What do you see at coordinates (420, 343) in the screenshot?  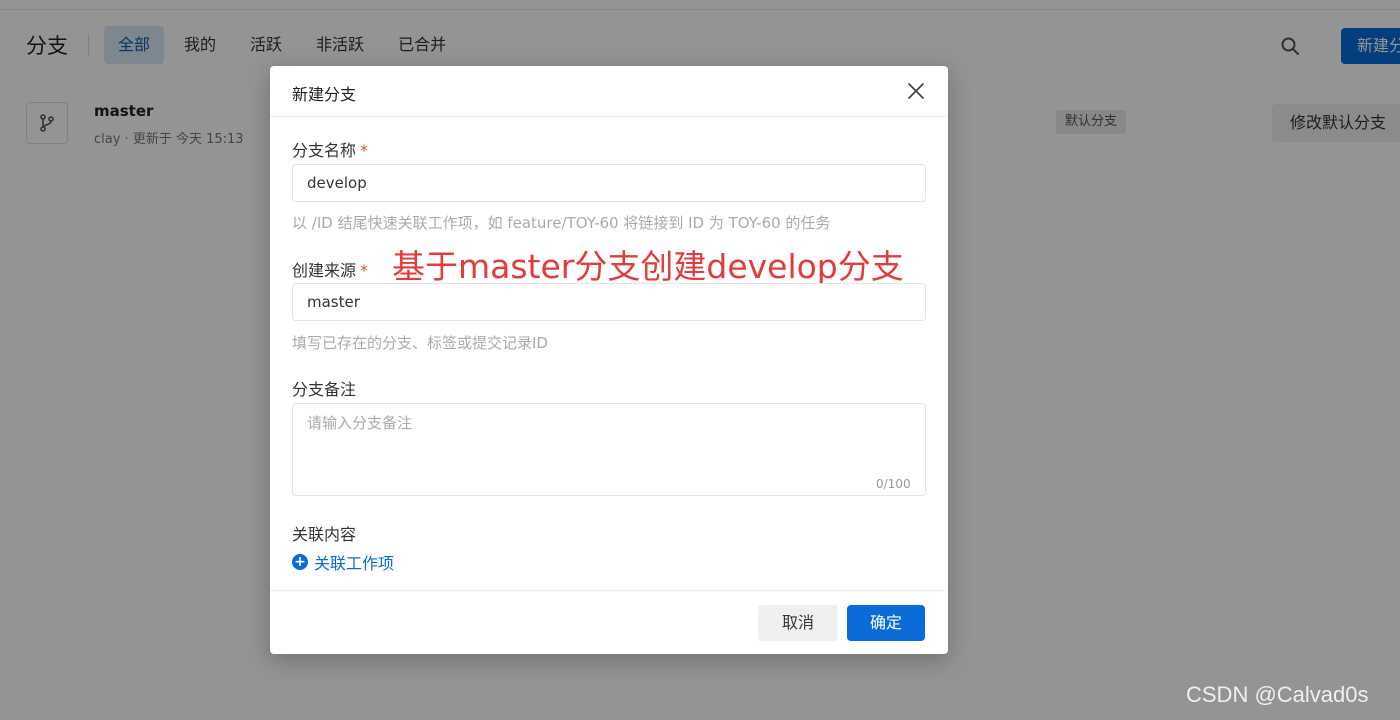 I see `source-hint: 填写已存在的分支、标签或提交记录ID` at bounding box center [420, 343].